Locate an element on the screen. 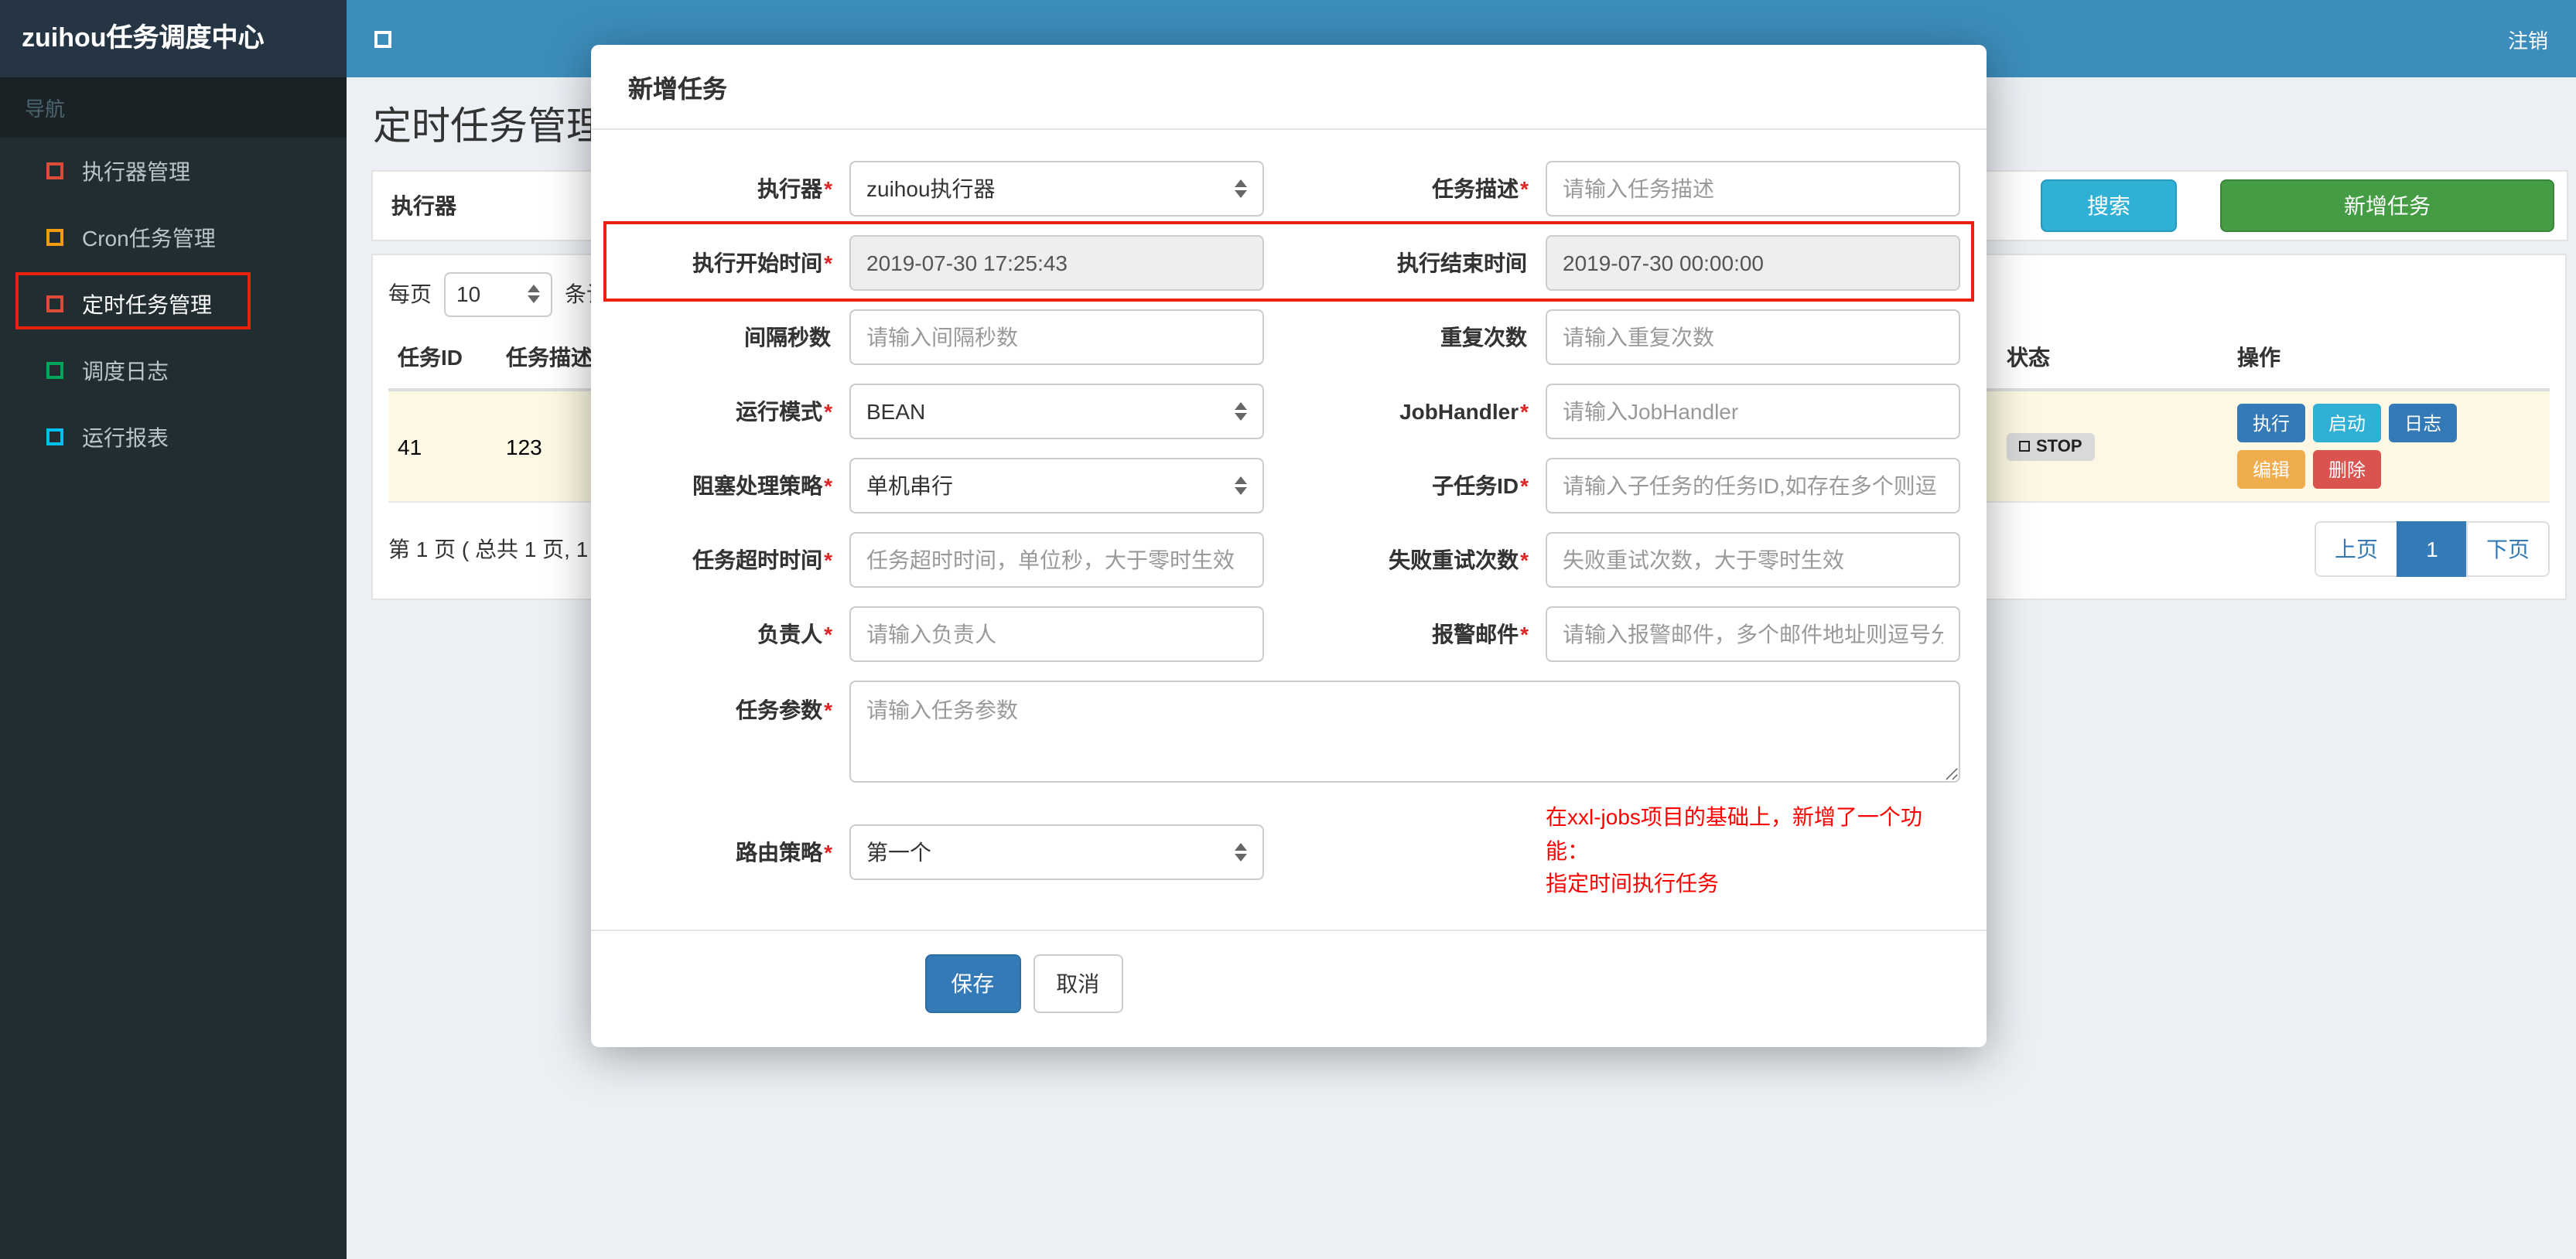 The width and height of the screenshot is (2576, 1259). current-page-button: 1 is located at coordinates (2432, 549).